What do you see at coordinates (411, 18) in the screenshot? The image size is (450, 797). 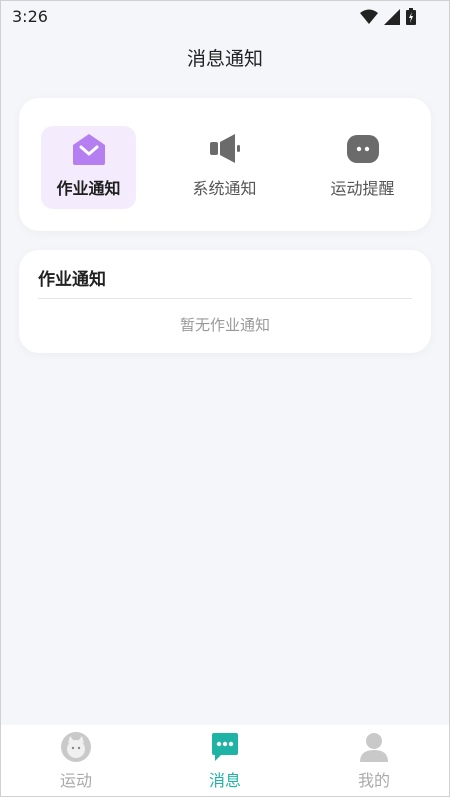 I see `battery-icon` at bounding box center [411, 18].